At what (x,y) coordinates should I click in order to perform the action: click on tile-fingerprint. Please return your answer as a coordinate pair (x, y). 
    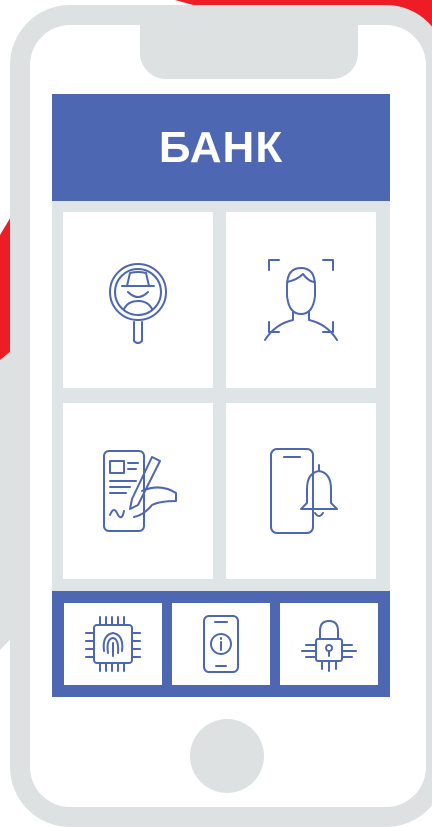
    Looking at the image, I should click on (113, 644).